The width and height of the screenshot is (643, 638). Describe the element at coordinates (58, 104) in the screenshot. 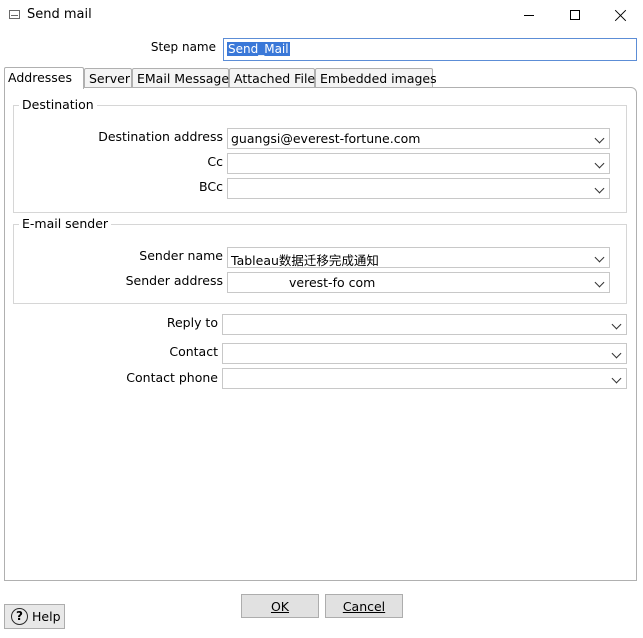

I see `destination-group-title: Destination` at that location.